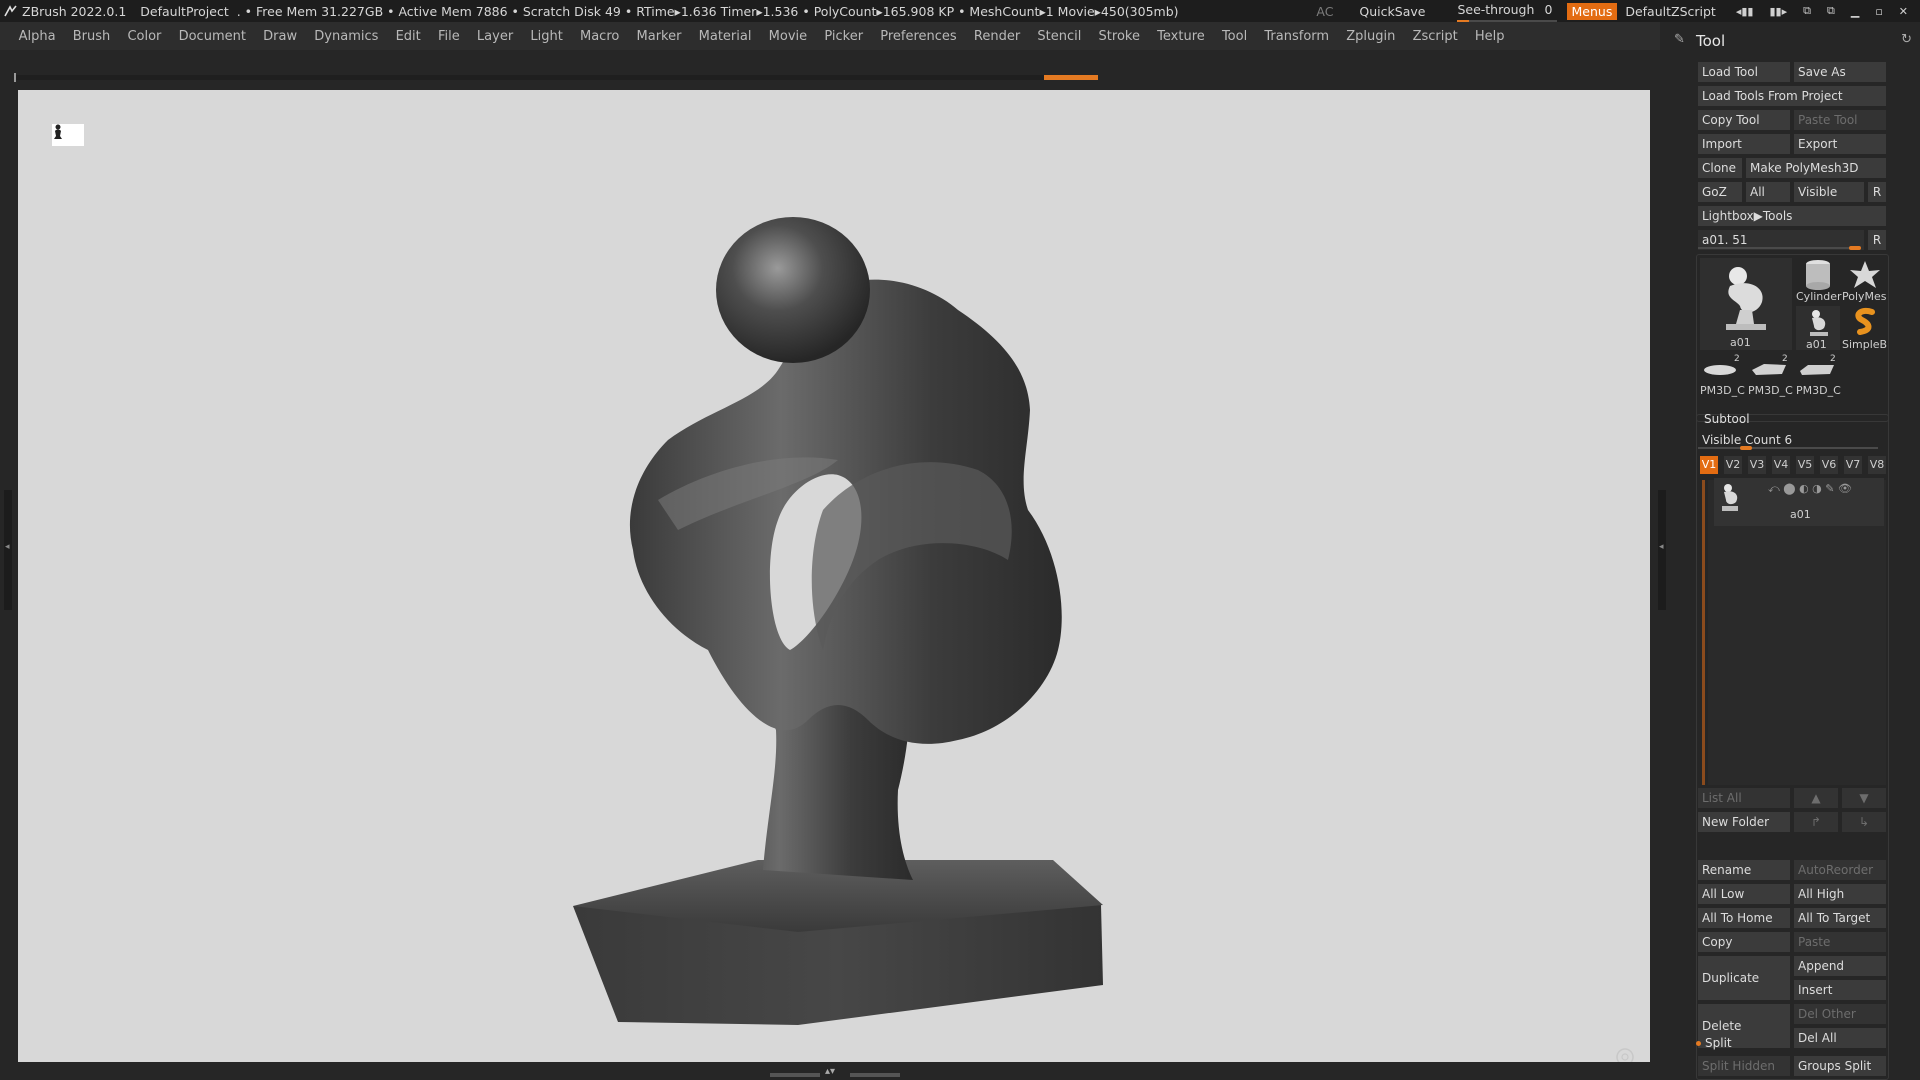  I want to click on split-hidden-button: Split Hidden, so click(1744, 1066).